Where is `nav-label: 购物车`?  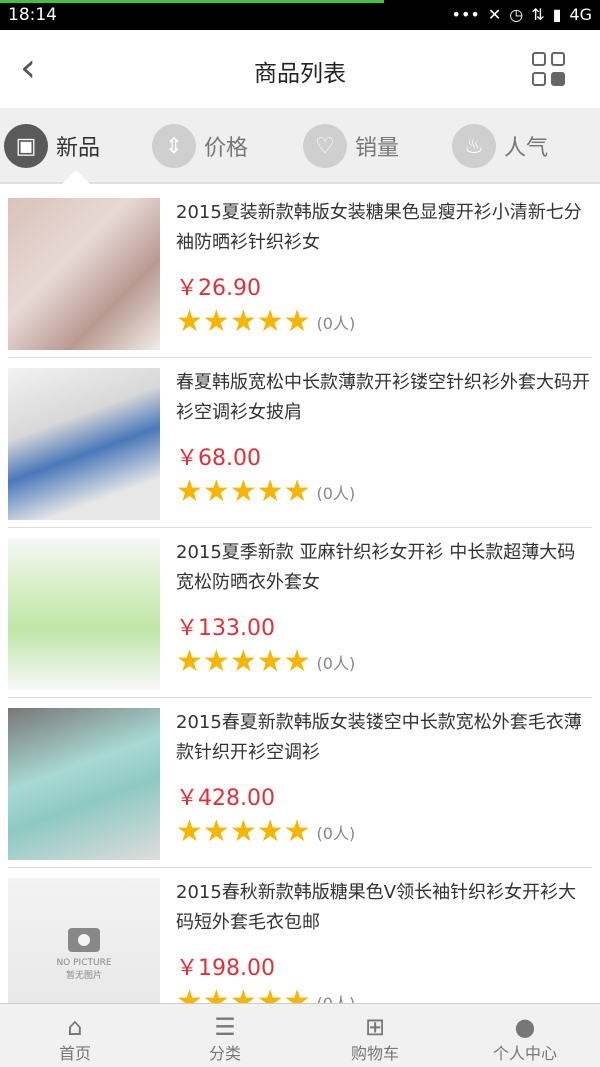 nav-label: 购物车 is located at coordinates (374, 1053).